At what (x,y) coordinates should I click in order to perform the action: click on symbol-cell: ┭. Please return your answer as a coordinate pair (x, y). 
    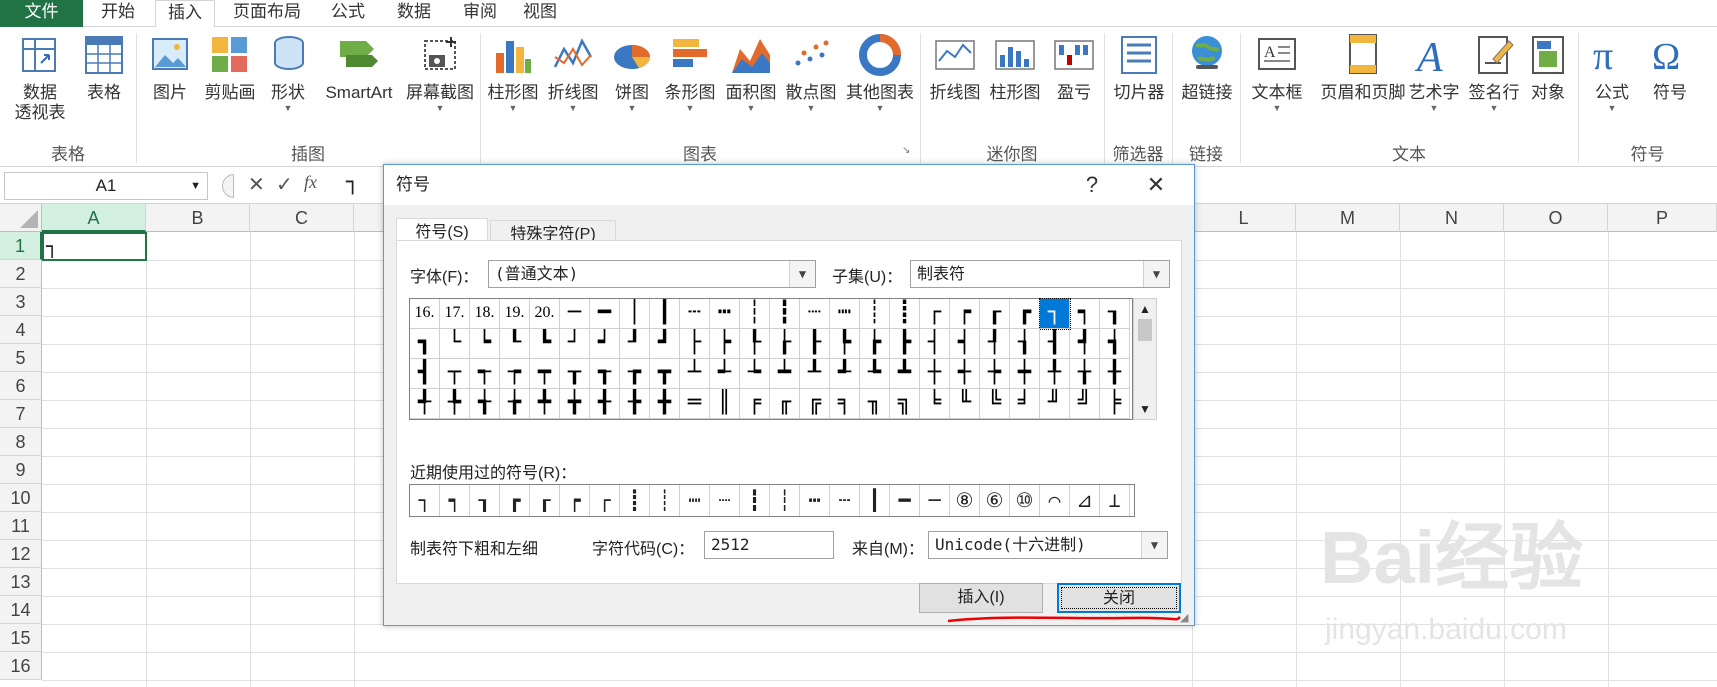
    Looking at the image, I should click on (485, 374).